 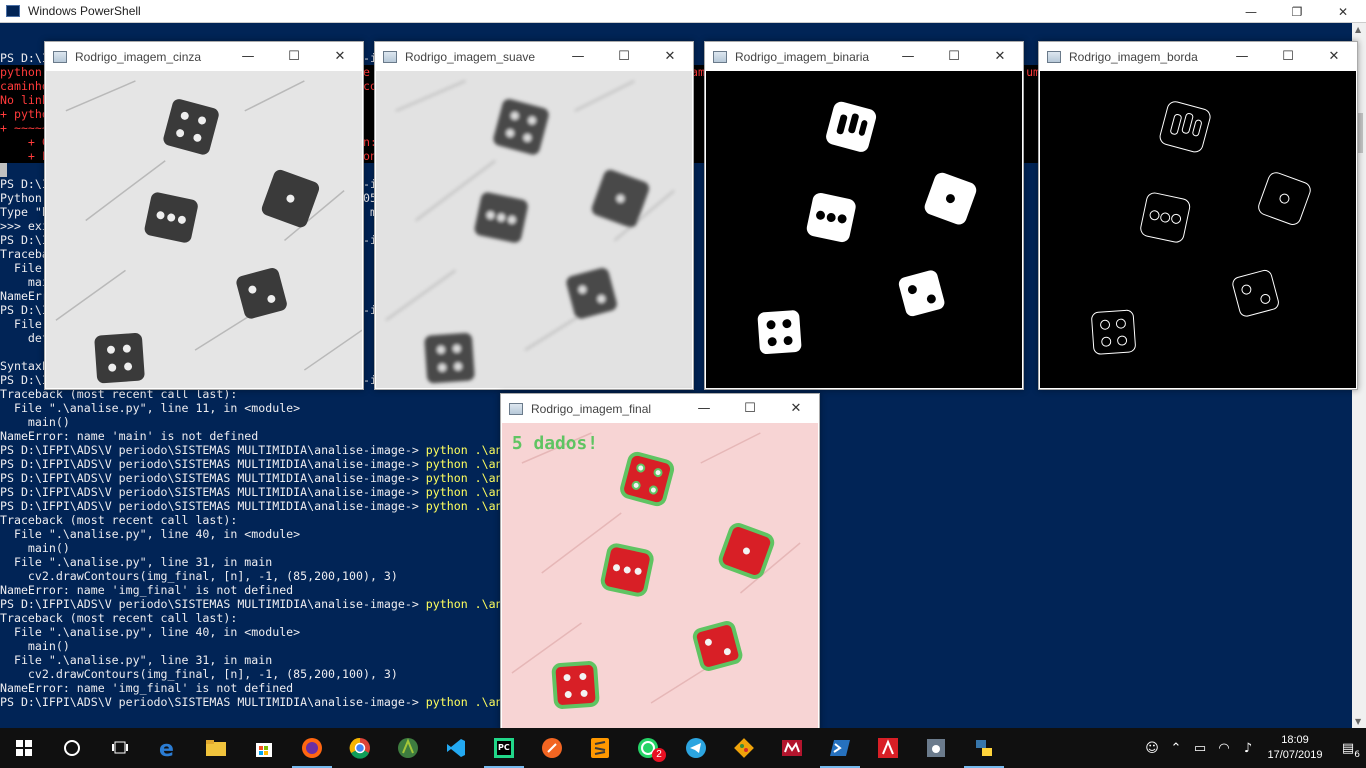 I want to click on mendeley-icon, so click(x=792, y=748).